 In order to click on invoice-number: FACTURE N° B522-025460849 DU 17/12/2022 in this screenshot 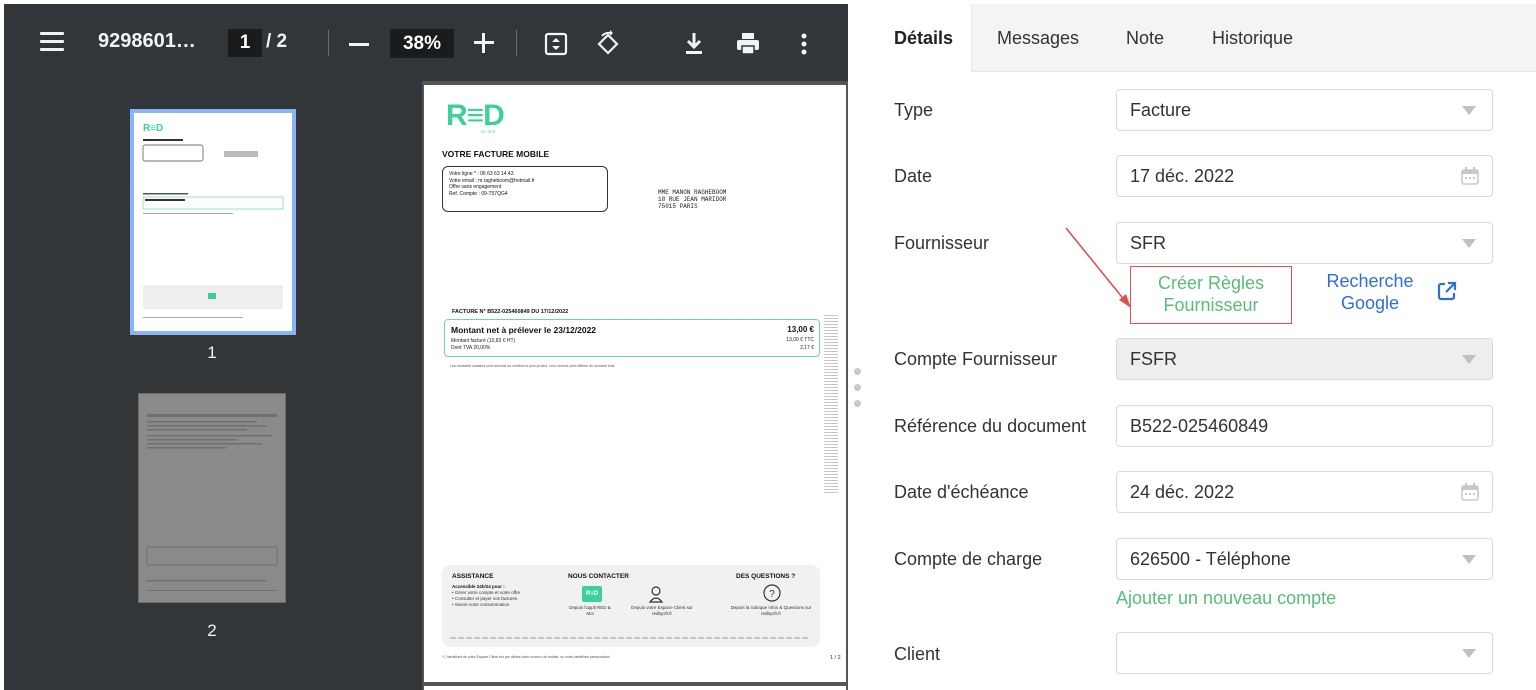, I will do `click(510, 312)`.